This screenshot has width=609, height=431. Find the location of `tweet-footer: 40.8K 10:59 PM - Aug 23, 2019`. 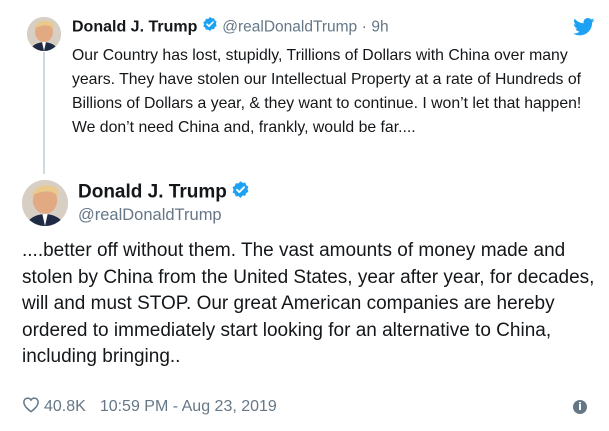

tweet-footer: 40.8K 10:59 PM - Aug 23, 2019 is located at coordinates (149, 407).